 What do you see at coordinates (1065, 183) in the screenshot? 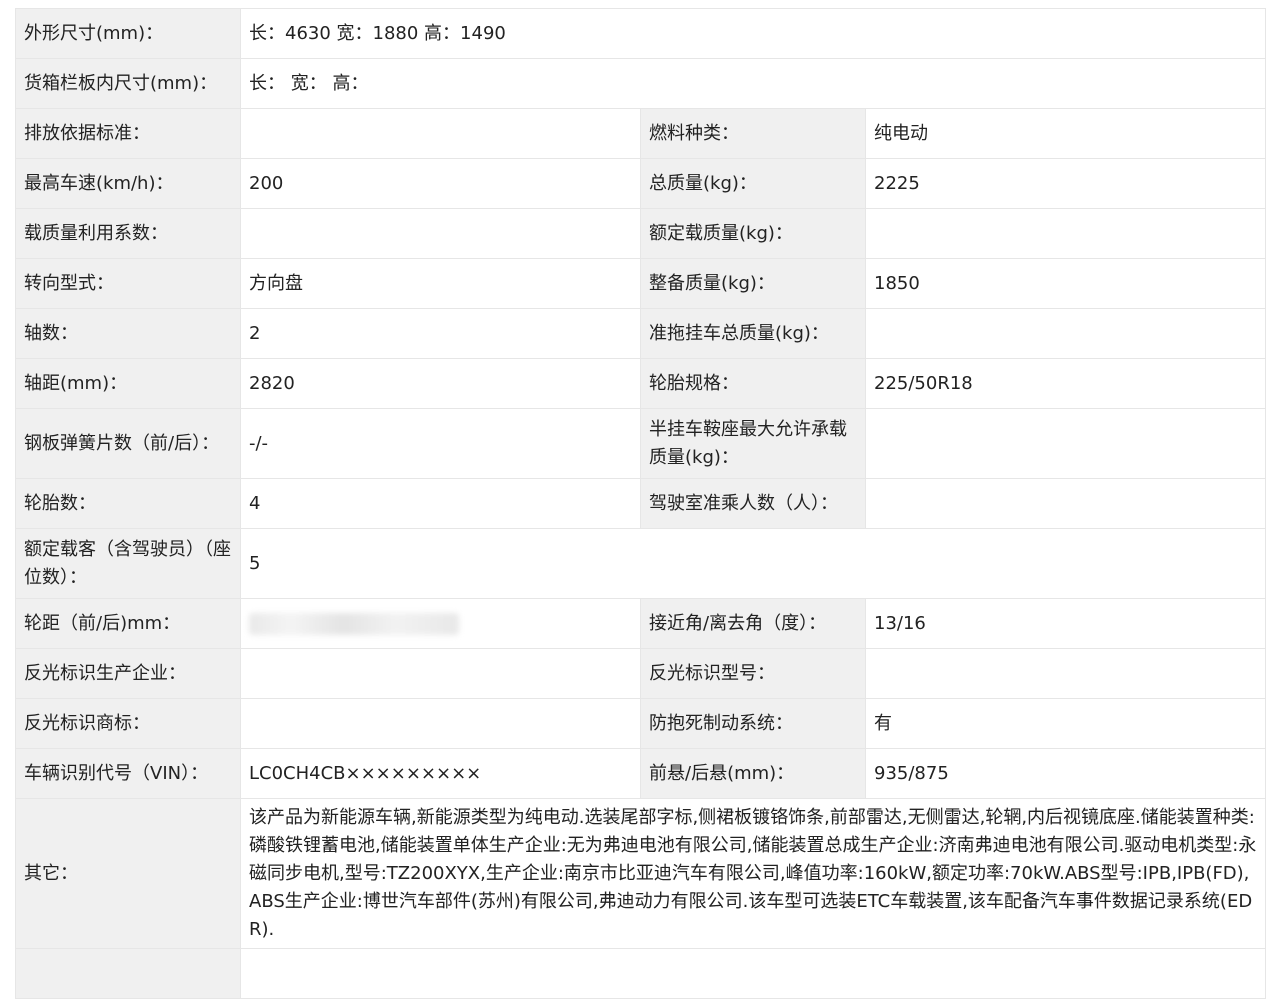
I see `value-total-mass: 2225` at bounding box center [1065, 183].